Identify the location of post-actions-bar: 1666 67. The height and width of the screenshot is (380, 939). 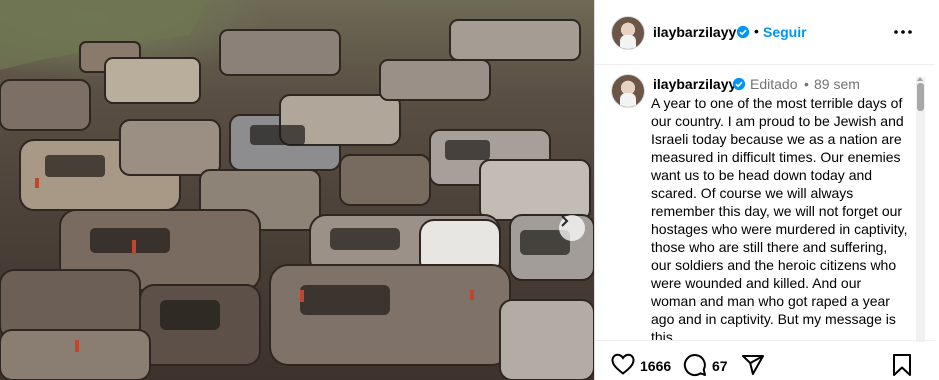
(765, 360).